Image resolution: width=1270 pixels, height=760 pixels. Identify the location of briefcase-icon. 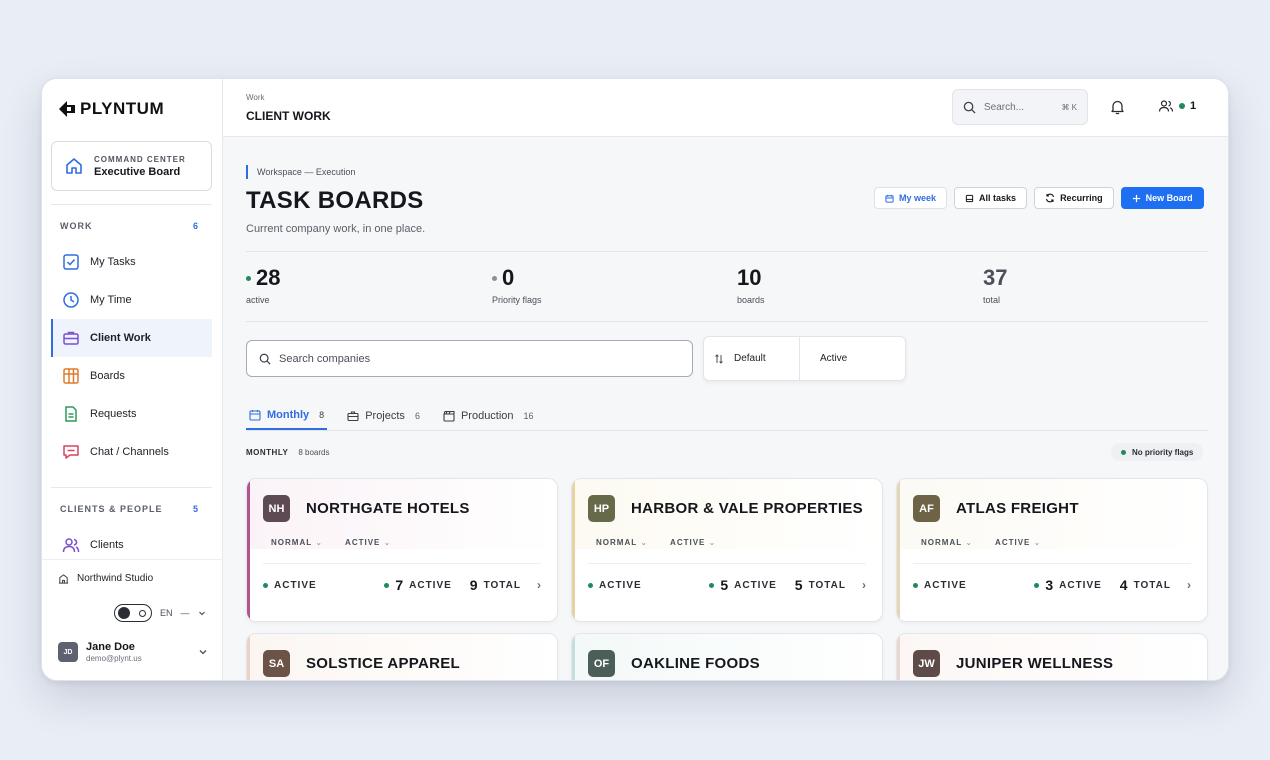
(71, 338).